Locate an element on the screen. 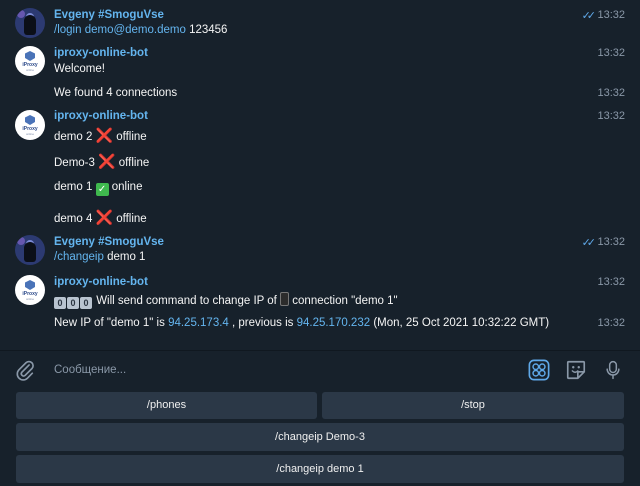  message-text: Welcome! is located at coordinates (79, 69).